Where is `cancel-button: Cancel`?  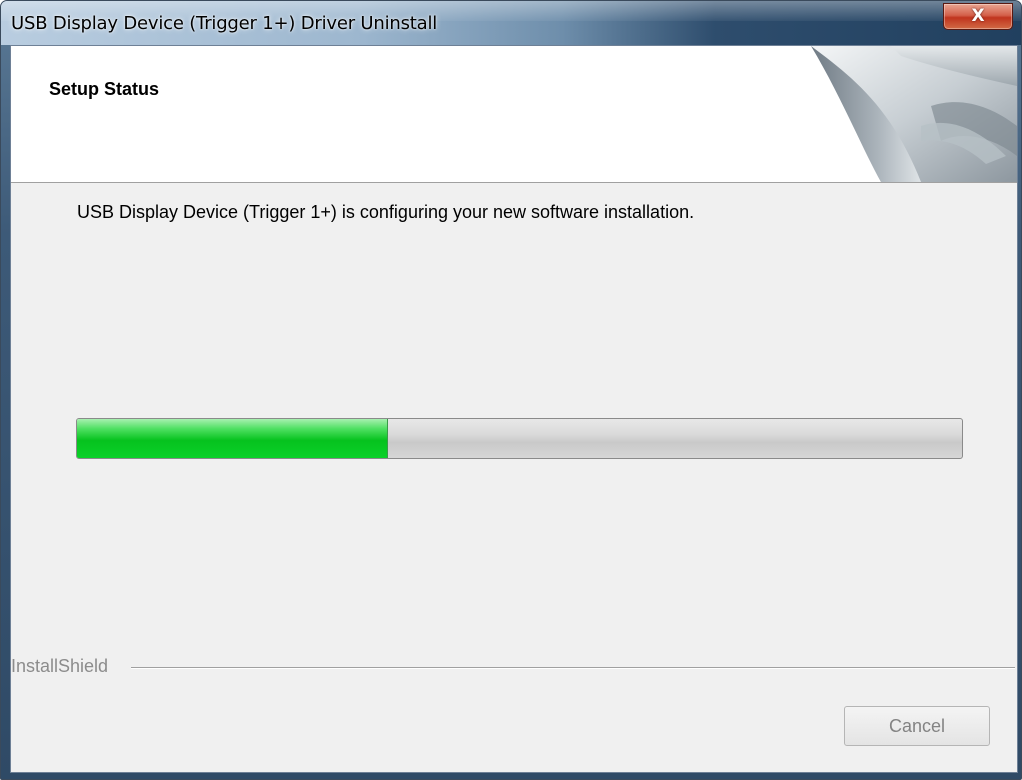 cancel-button: Cancel is located at coordinates (917, 726).